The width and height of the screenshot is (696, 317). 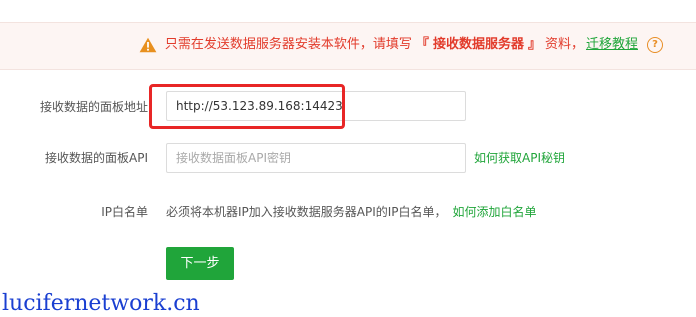 What do you see at coordinates (96, 158) in the screenshot?
I see `panel-api-label: 接收数据的面板API` at bounding box center [96, 158].